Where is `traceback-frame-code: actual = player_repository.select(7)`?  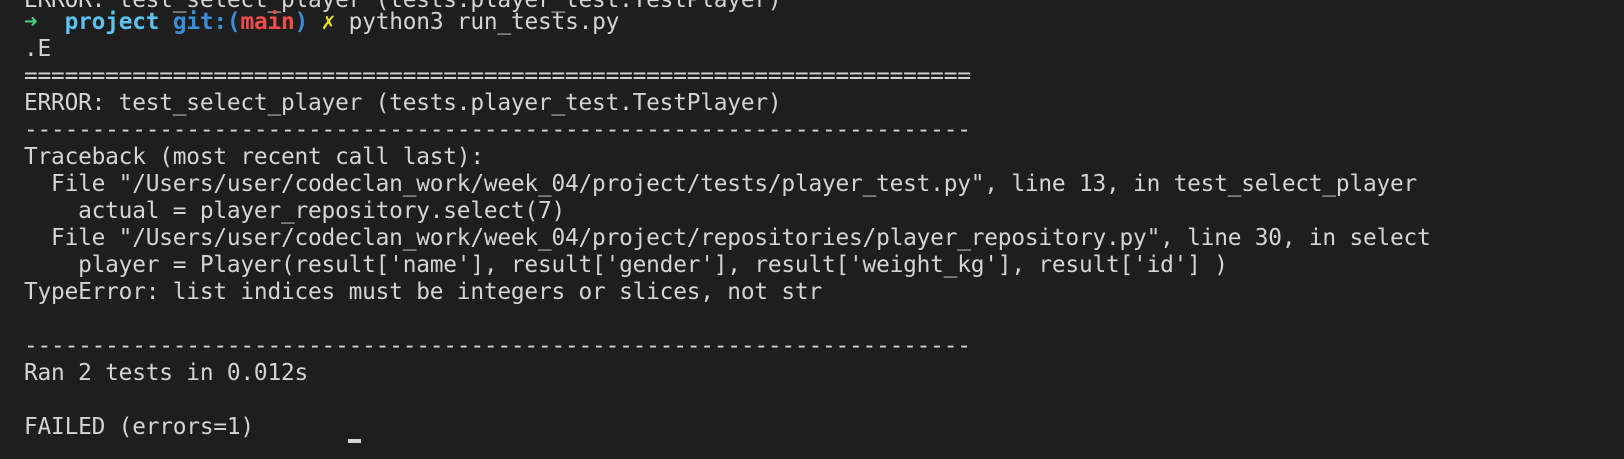 traceback-frame-code: actual = player_repository.select(7) is located at coordinates (294, 211).